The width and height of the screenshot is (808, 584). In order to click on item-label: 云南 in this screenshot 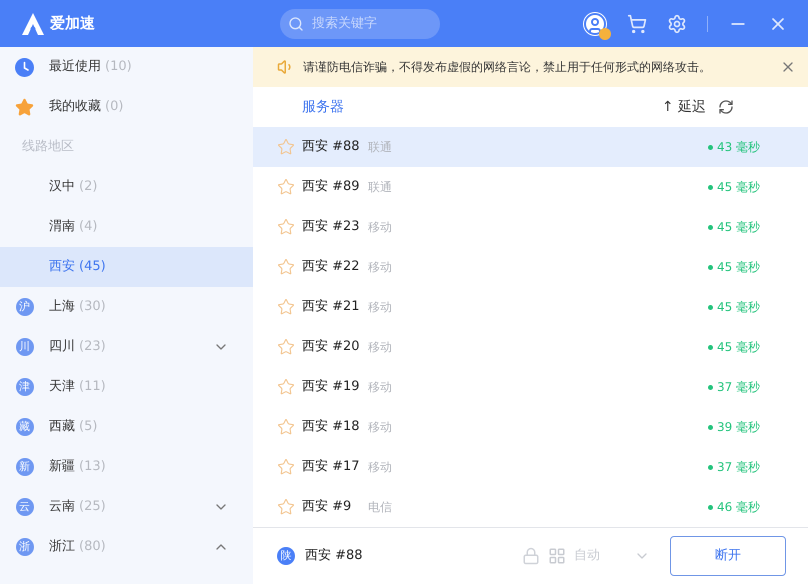, I will do `click(62, 507)`.